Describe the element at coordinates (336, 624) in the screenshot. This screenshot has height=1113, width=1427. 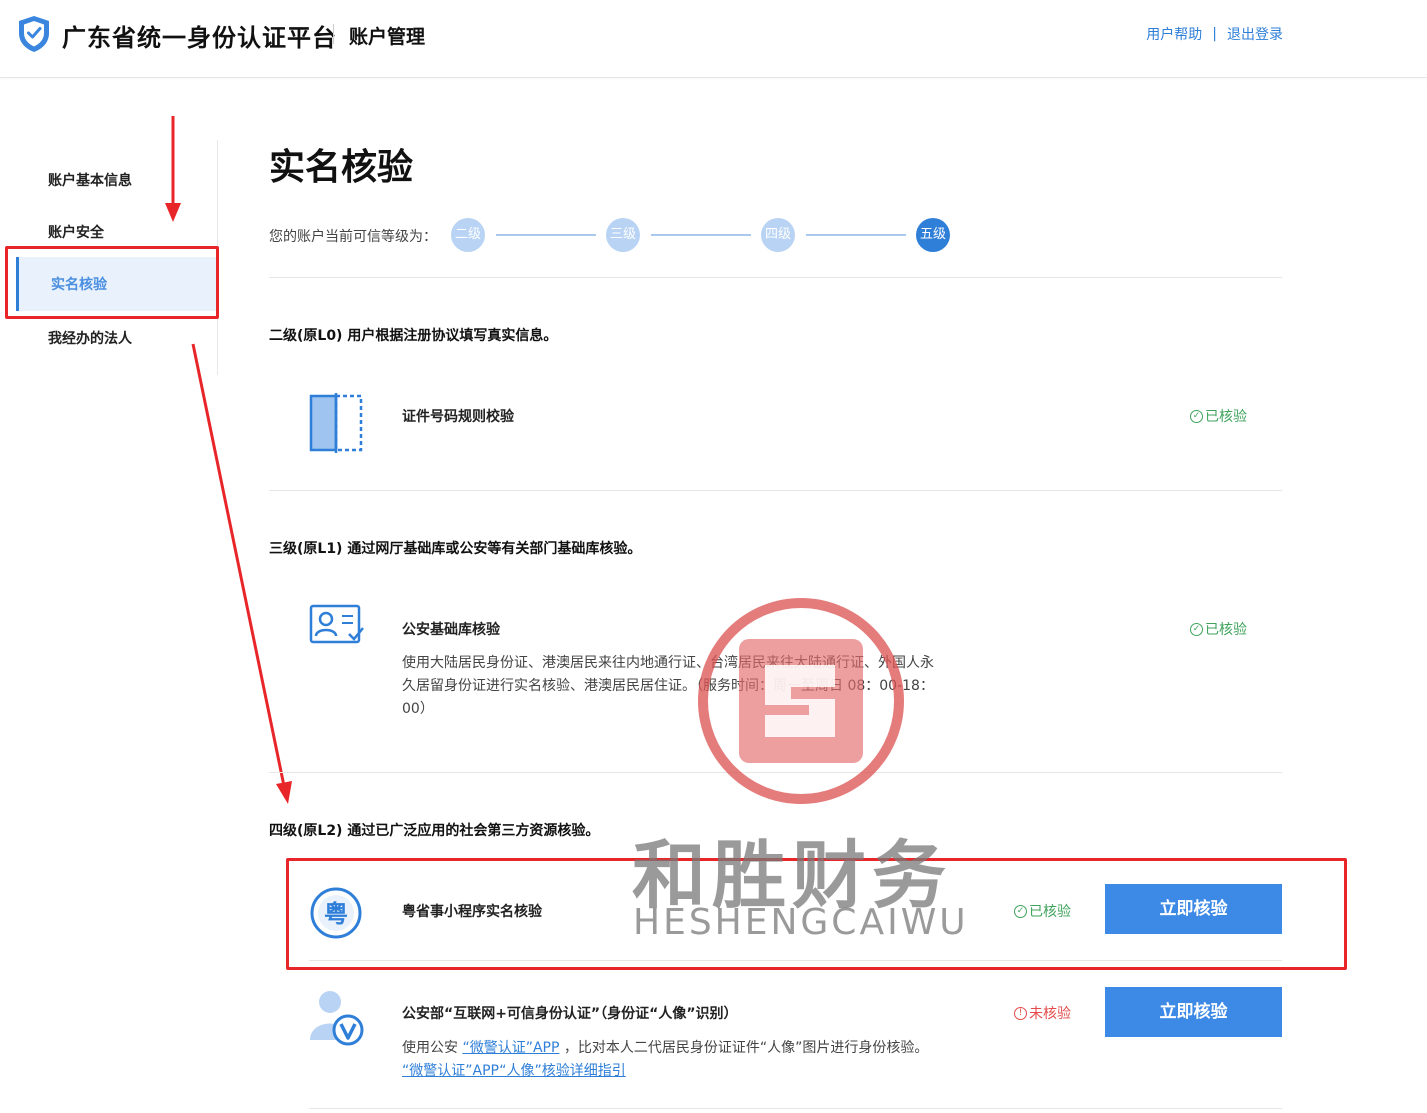
I see `person-card-icon` at that location.